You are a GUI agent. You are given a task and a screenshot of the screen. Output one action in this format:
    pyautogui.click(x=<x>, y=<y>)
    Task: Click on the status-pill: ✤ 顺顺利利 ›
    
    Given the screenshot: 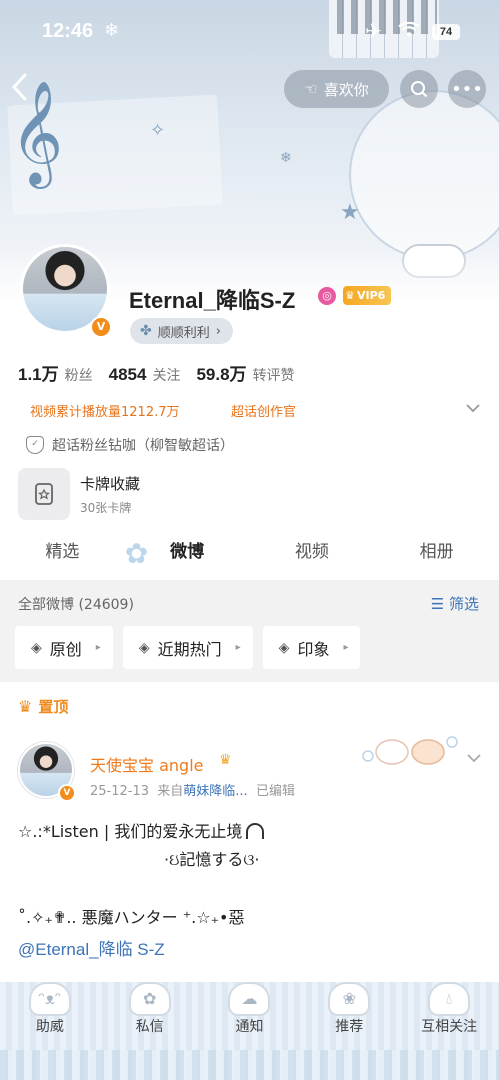 What is the action you would take?
    pyautogui.click(x=181, y=331)
    